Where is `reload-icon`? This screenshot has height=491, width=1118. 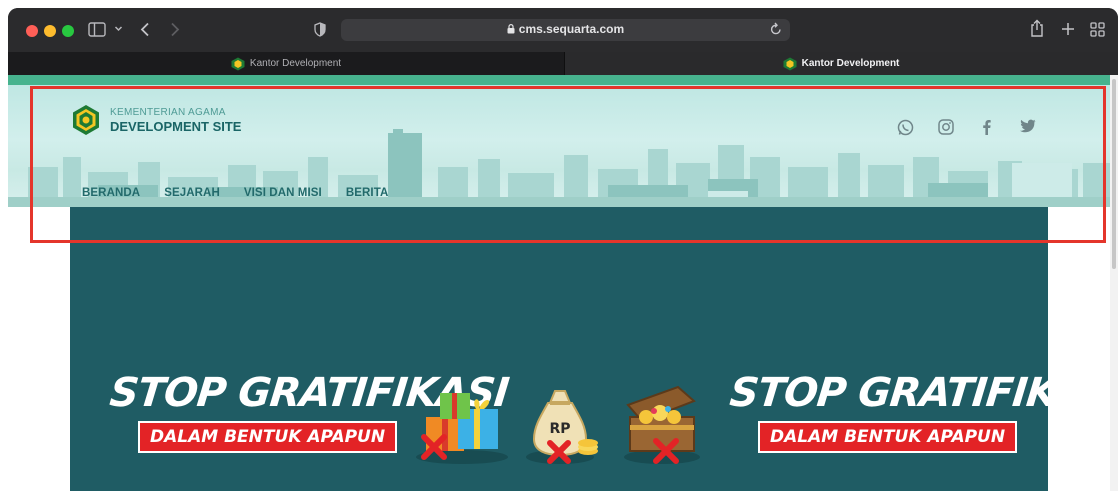 reload-icon is located at coordinates (776, 31).